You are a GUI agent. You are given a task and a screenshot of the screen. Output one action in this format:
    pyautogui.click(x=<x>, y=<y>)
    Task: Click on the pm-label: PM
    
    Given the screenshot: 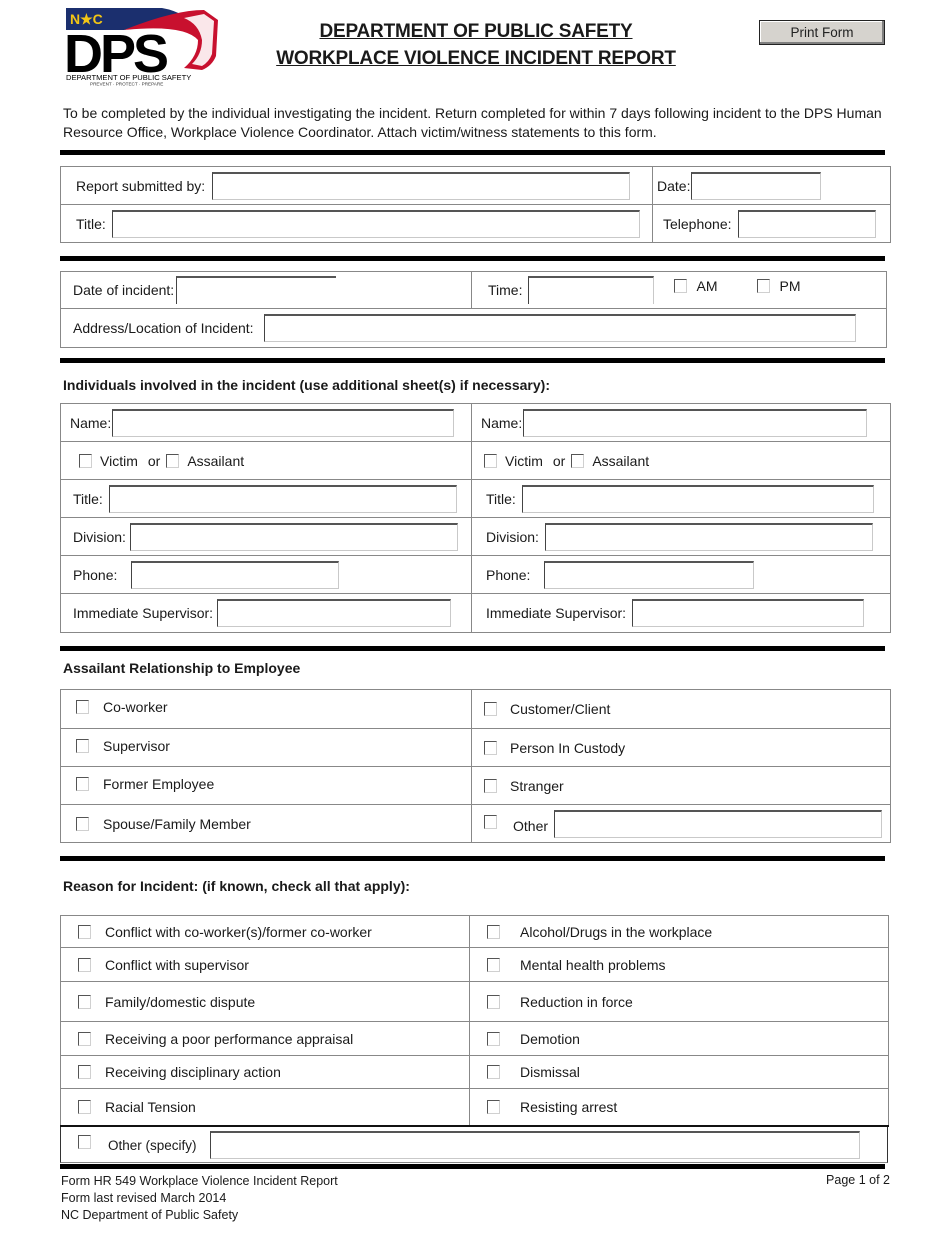 What is the action you would take?
    pyautogui.click(x=790, y=286)
    